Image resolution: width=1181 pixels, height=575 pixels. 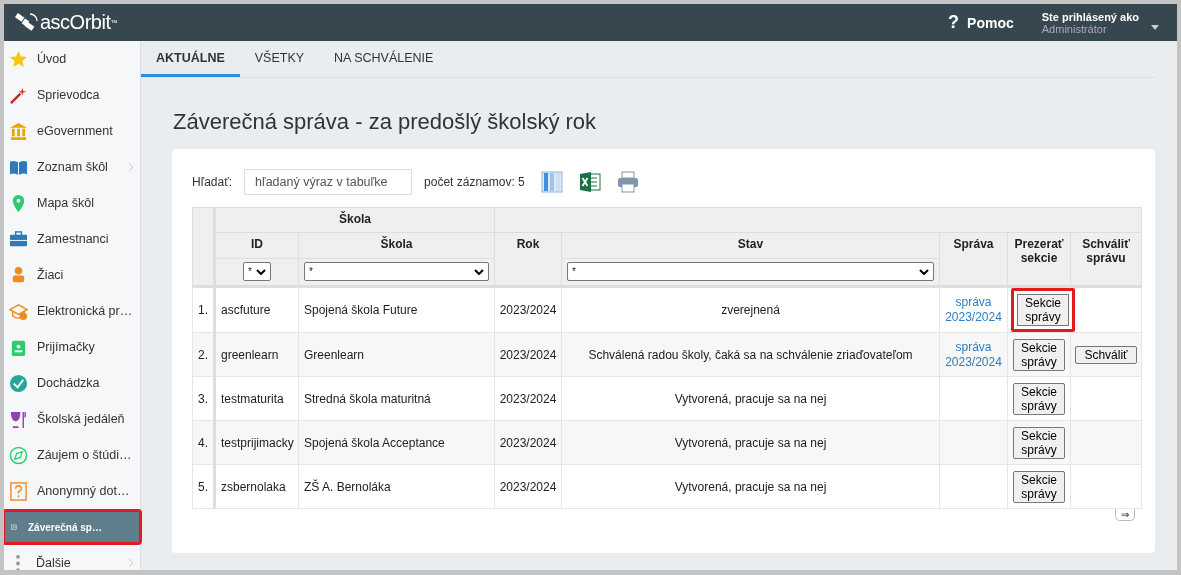 What do you see at coordinates (72, 95) in the screenshot?
I see `sidebar-item: Sprievodca` at bounding box center [72, 95].